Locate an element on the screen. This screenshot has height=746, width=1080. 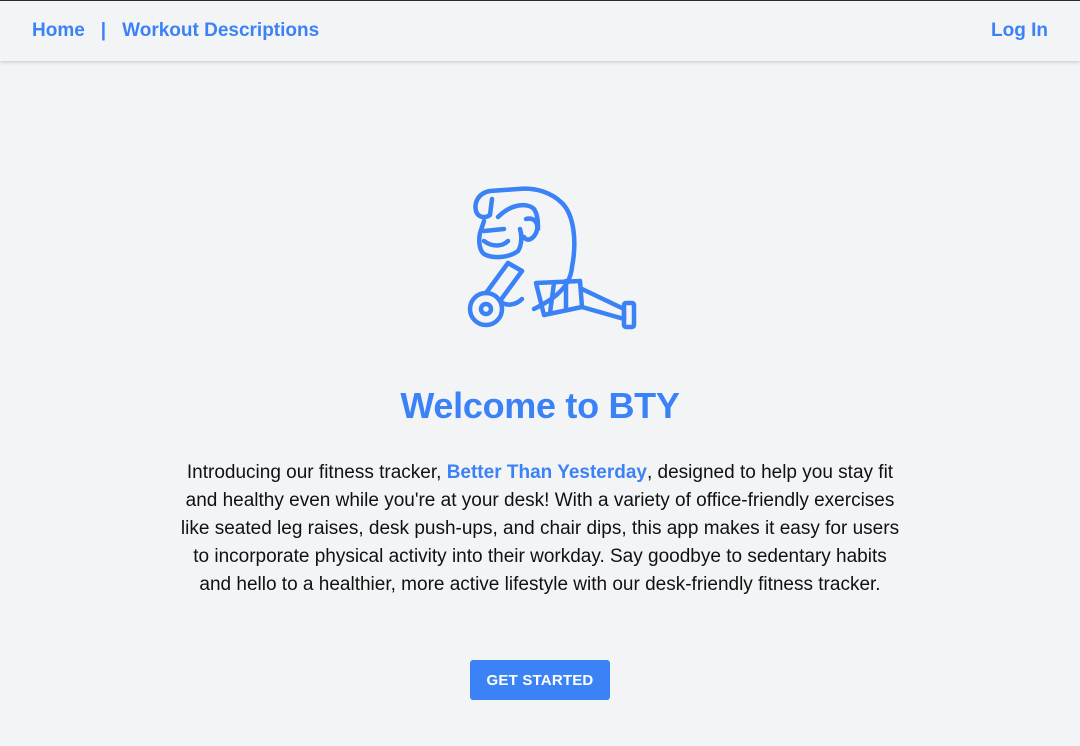
top-navbar: Home | Workout Descriptions Log In is located at coordinates (540, 31).